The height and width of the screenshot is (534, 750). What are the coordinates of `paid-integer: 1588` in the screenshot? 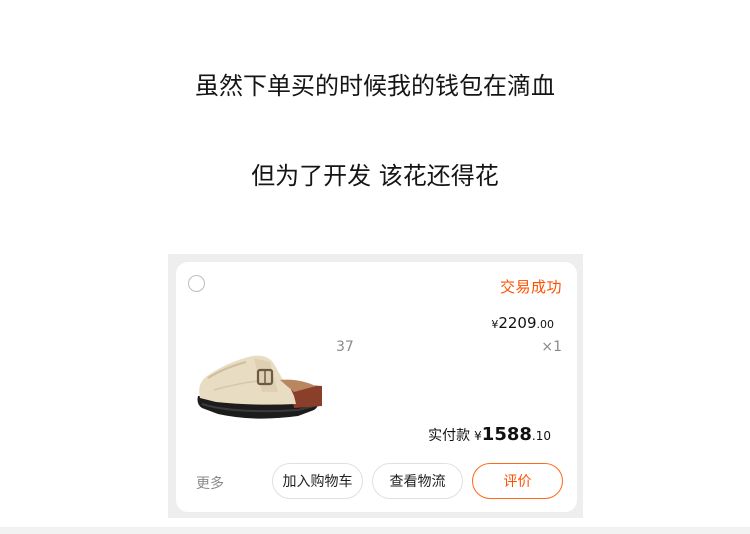 It's located at (506, 434).